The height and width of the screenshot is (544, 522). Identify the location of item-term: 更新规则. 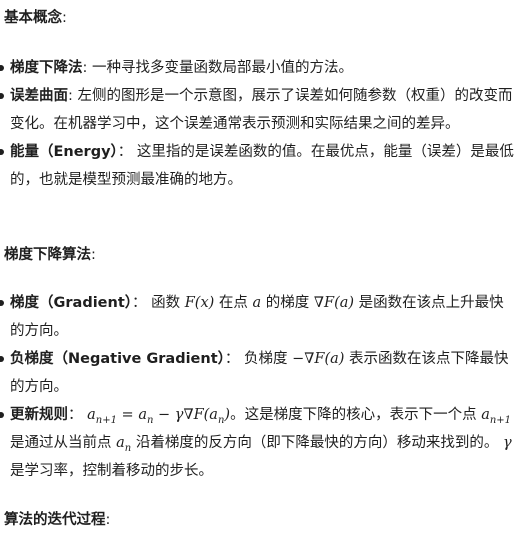
(39, 415).